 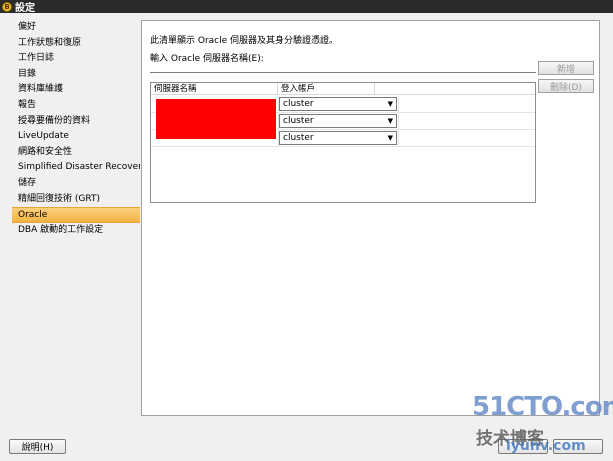 What do you see at coordinates (76, 75) in the screenshot?
I see `nav-item-catalog: 目錄` at bounding box center [76, 75].